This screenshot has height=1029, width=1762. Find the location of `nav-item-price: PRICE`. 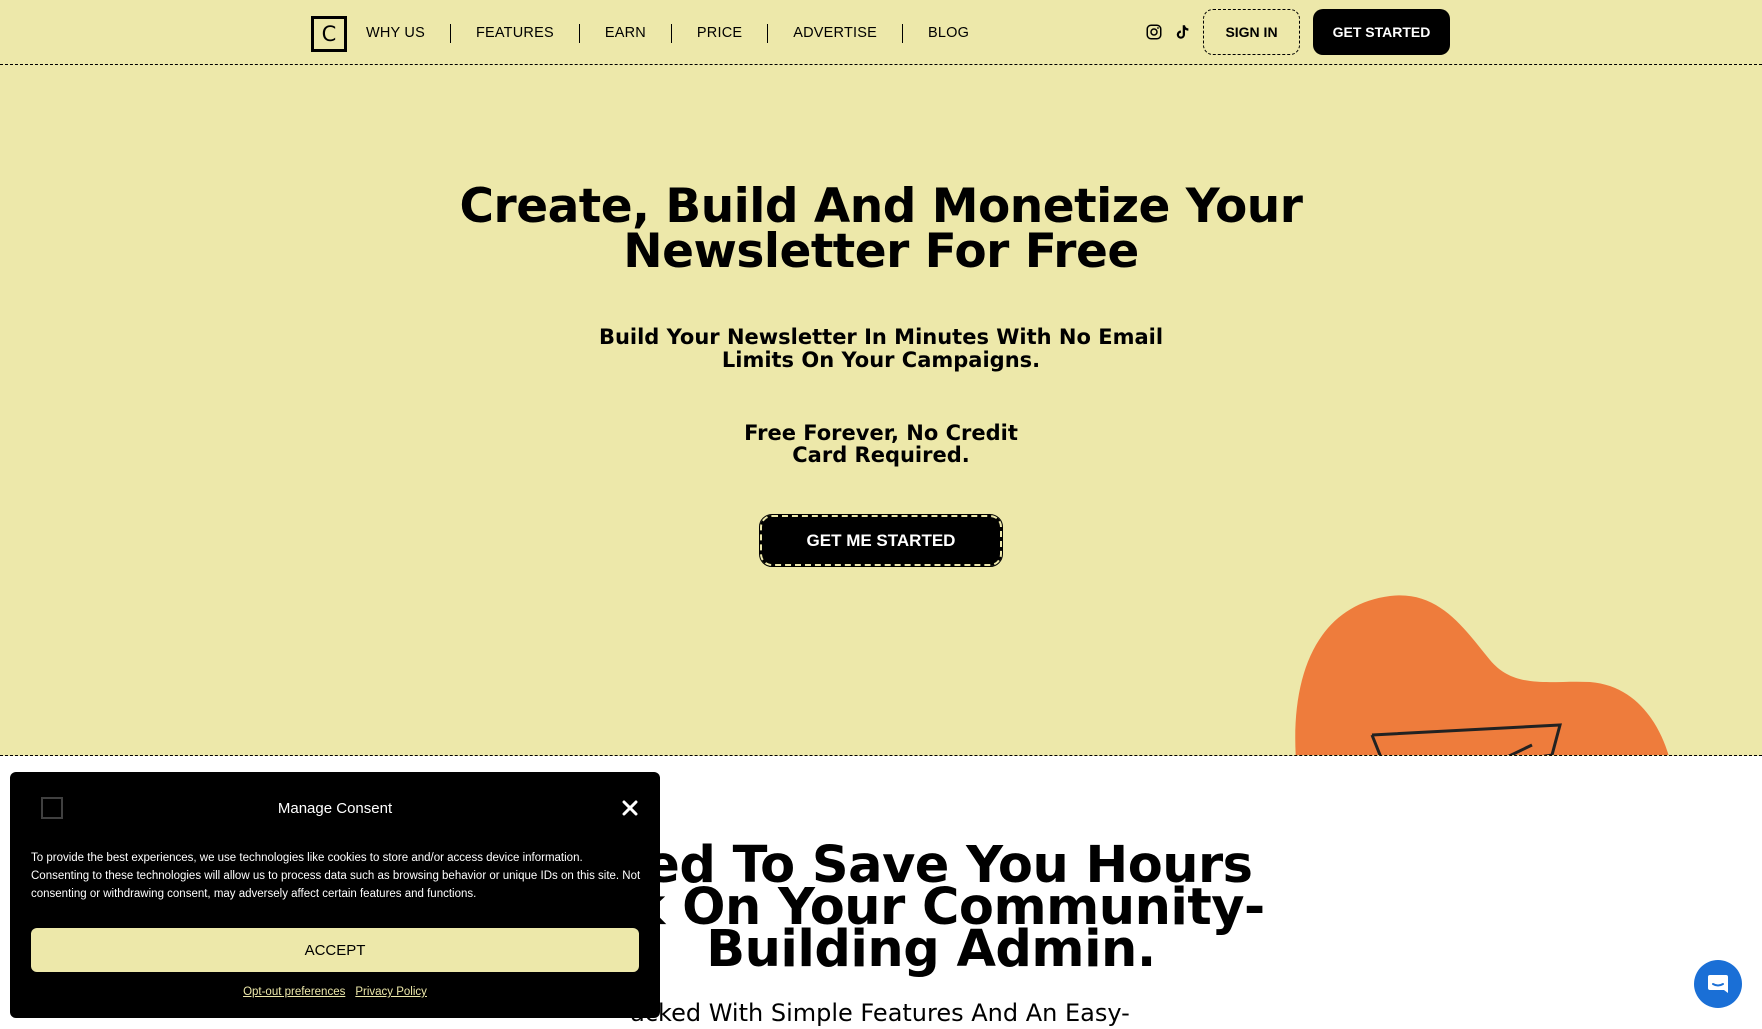

nav-item-price: PRICE is located at coordinates (719, 33).